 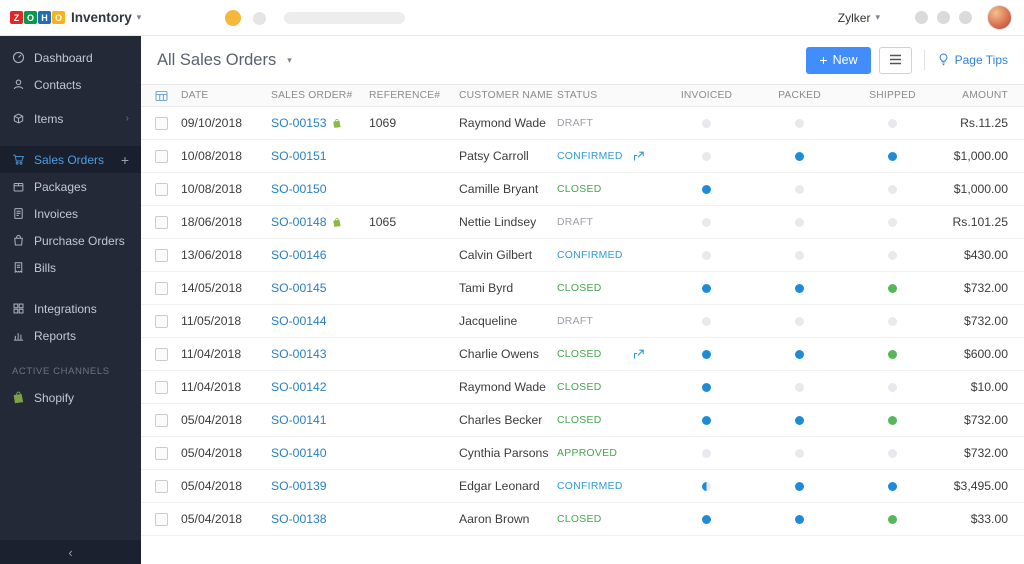 What do you see at coordinates (70, 335) in the screenshot?
I see `sidebar-item-reports: Reports` at bounding box center [70, 335].